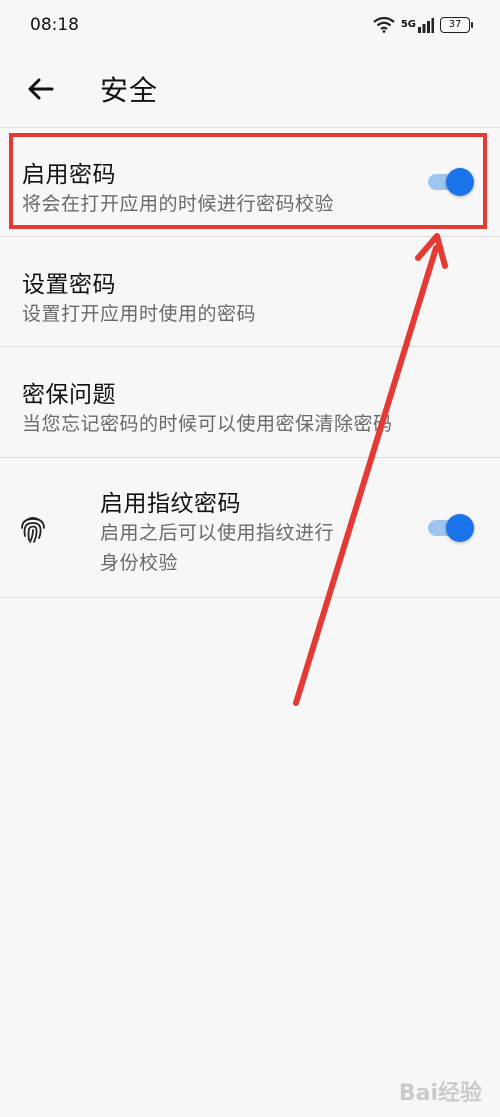 This screenshot has height=1117, width=500. What do you see at coordinates (426, 25) in the screenshot?
I see `signal-icon` at bounding box center [426, 25].